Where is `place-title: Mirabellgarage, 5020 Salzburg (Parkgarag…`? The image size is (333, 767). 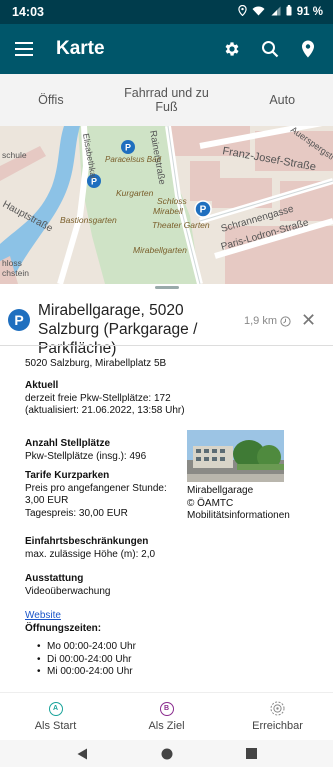 place-title: Mirabellgarage, 5020 Salzburg (Parkgarag… is located at coordinates (118, 329).